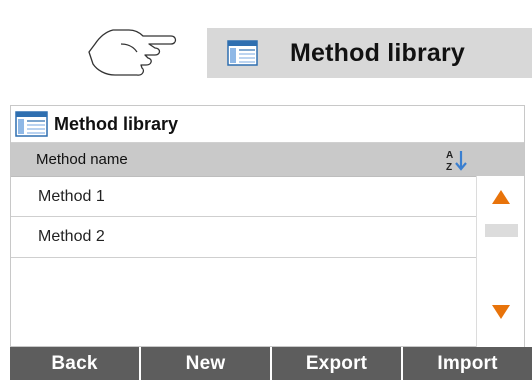  Describe the element at coordinates (467, 363) in the screenshot. I see `import-button: Import` at that location.